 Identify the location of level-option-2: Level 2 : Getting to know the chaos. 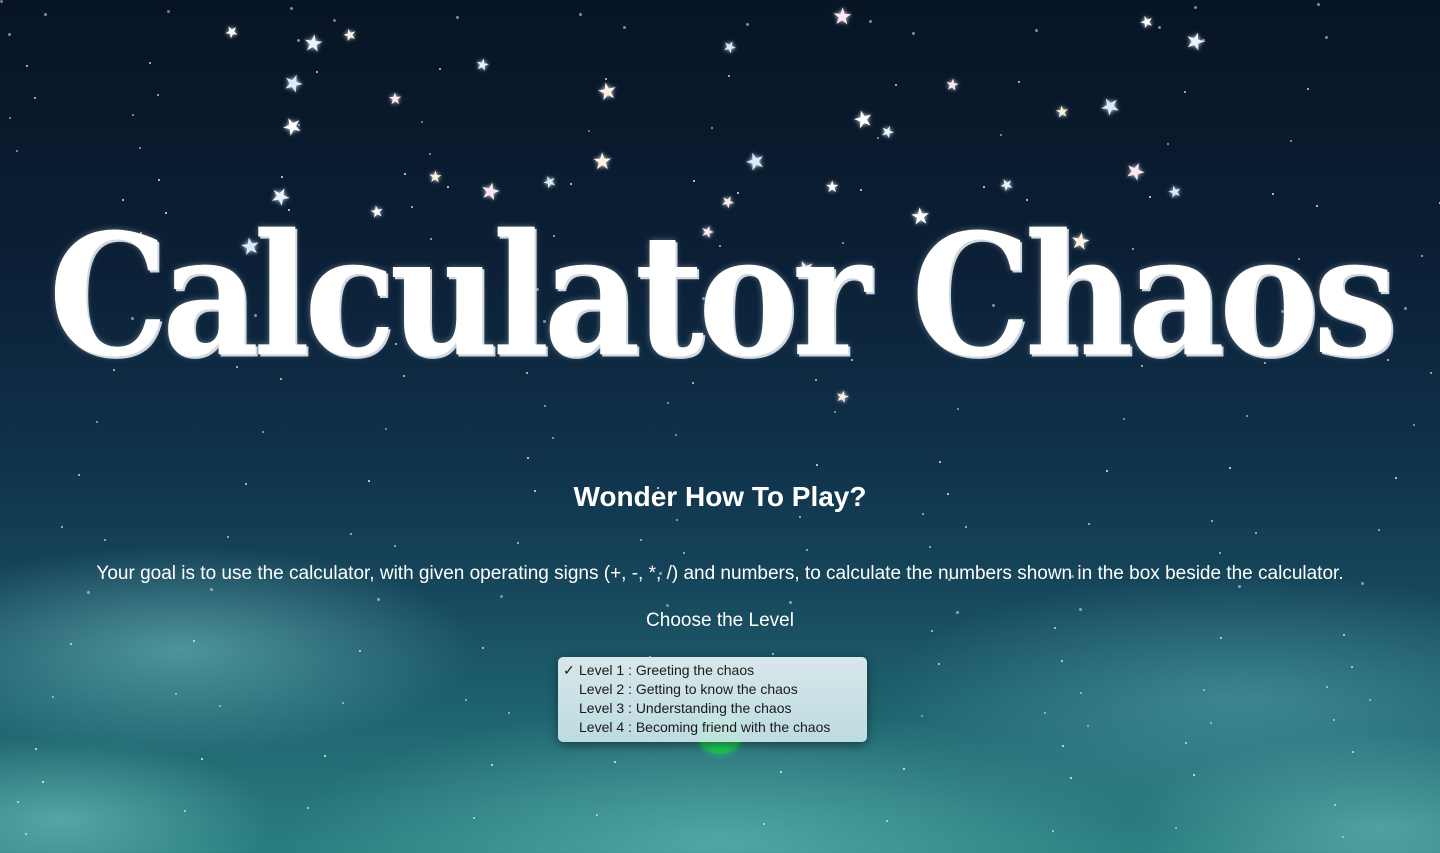
(712, 689).